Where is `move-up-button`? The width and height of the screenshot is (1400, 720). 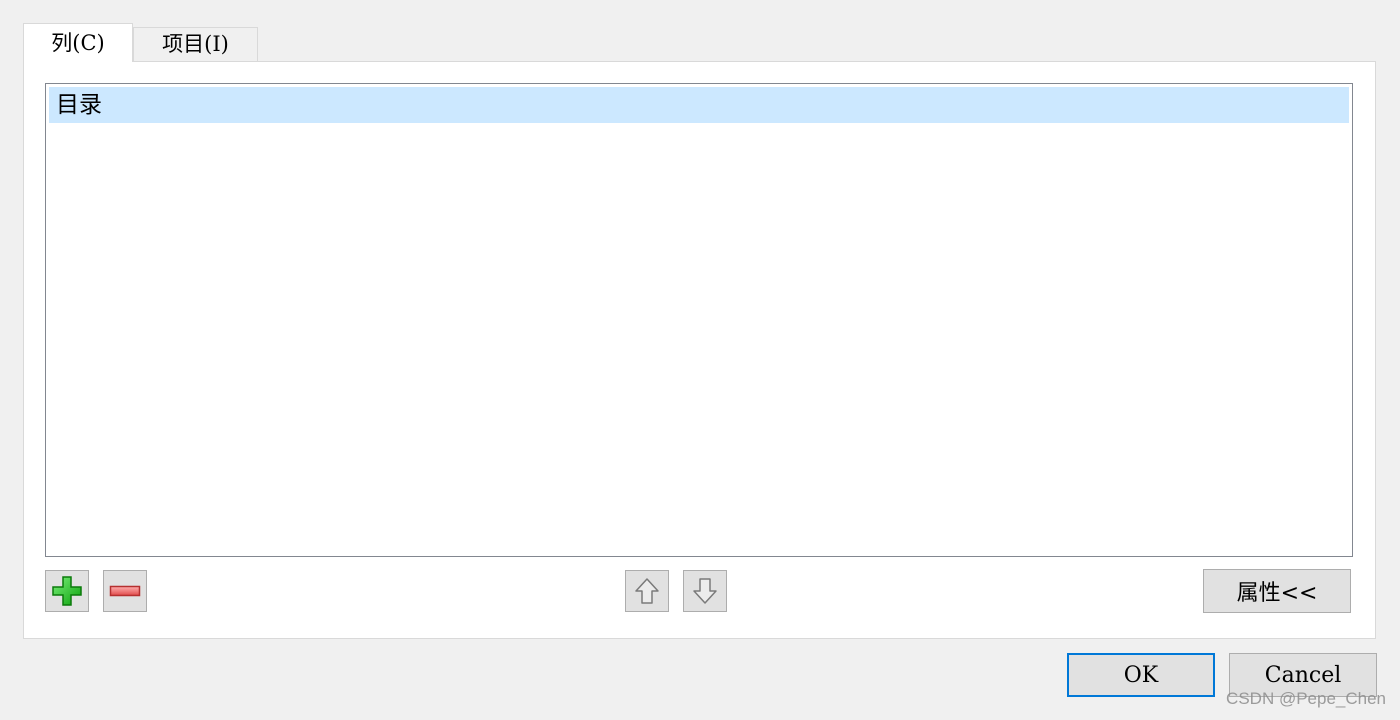 move-up-button is located at coordinates (647, 591).